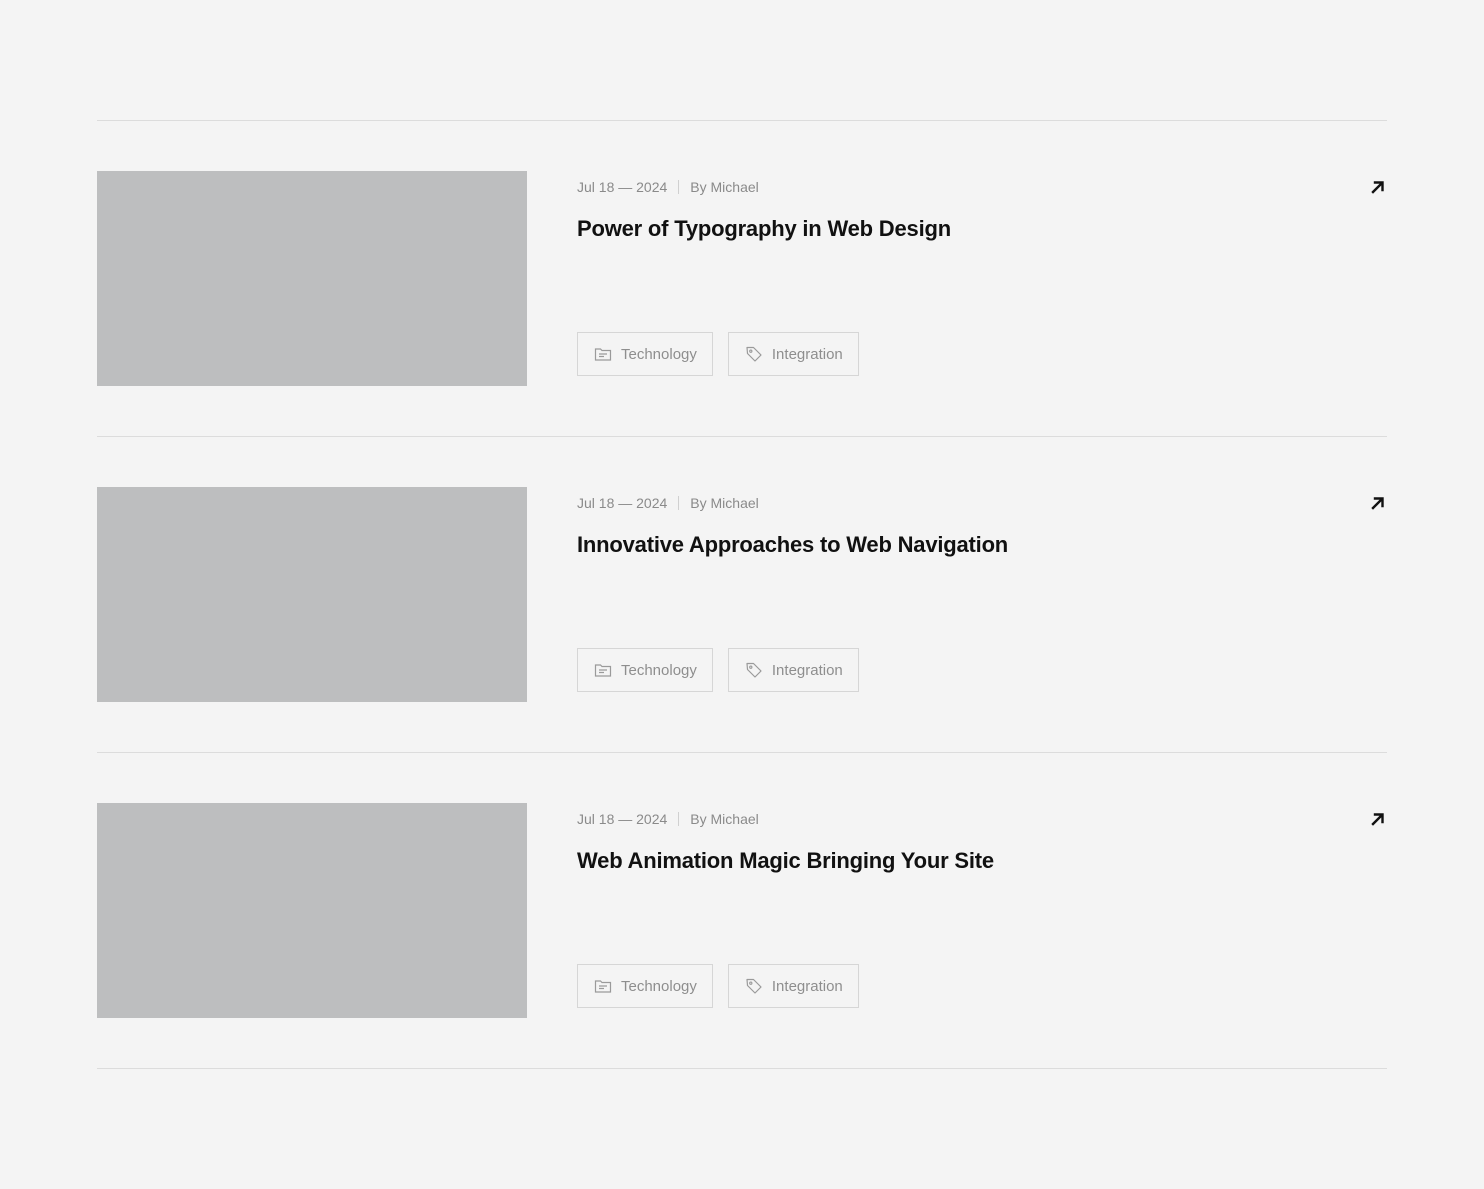  Describe the element at coordinates (792, 545) in the screenshot. I see `post-title: Innovative Approaches to Web Navigation` at that location.